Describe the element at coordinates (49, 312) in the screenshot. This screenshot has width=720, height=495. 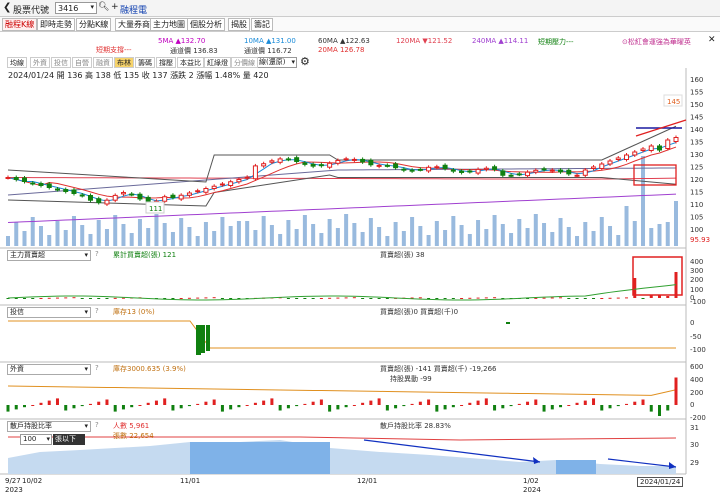
I see `panel2-select: 投信 ▾` at that location.